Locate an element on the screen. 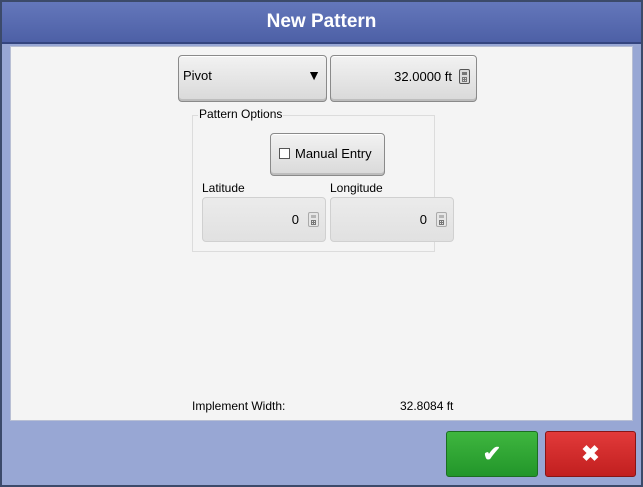  longitude-field: 0 is located at coordinates (392, 219).